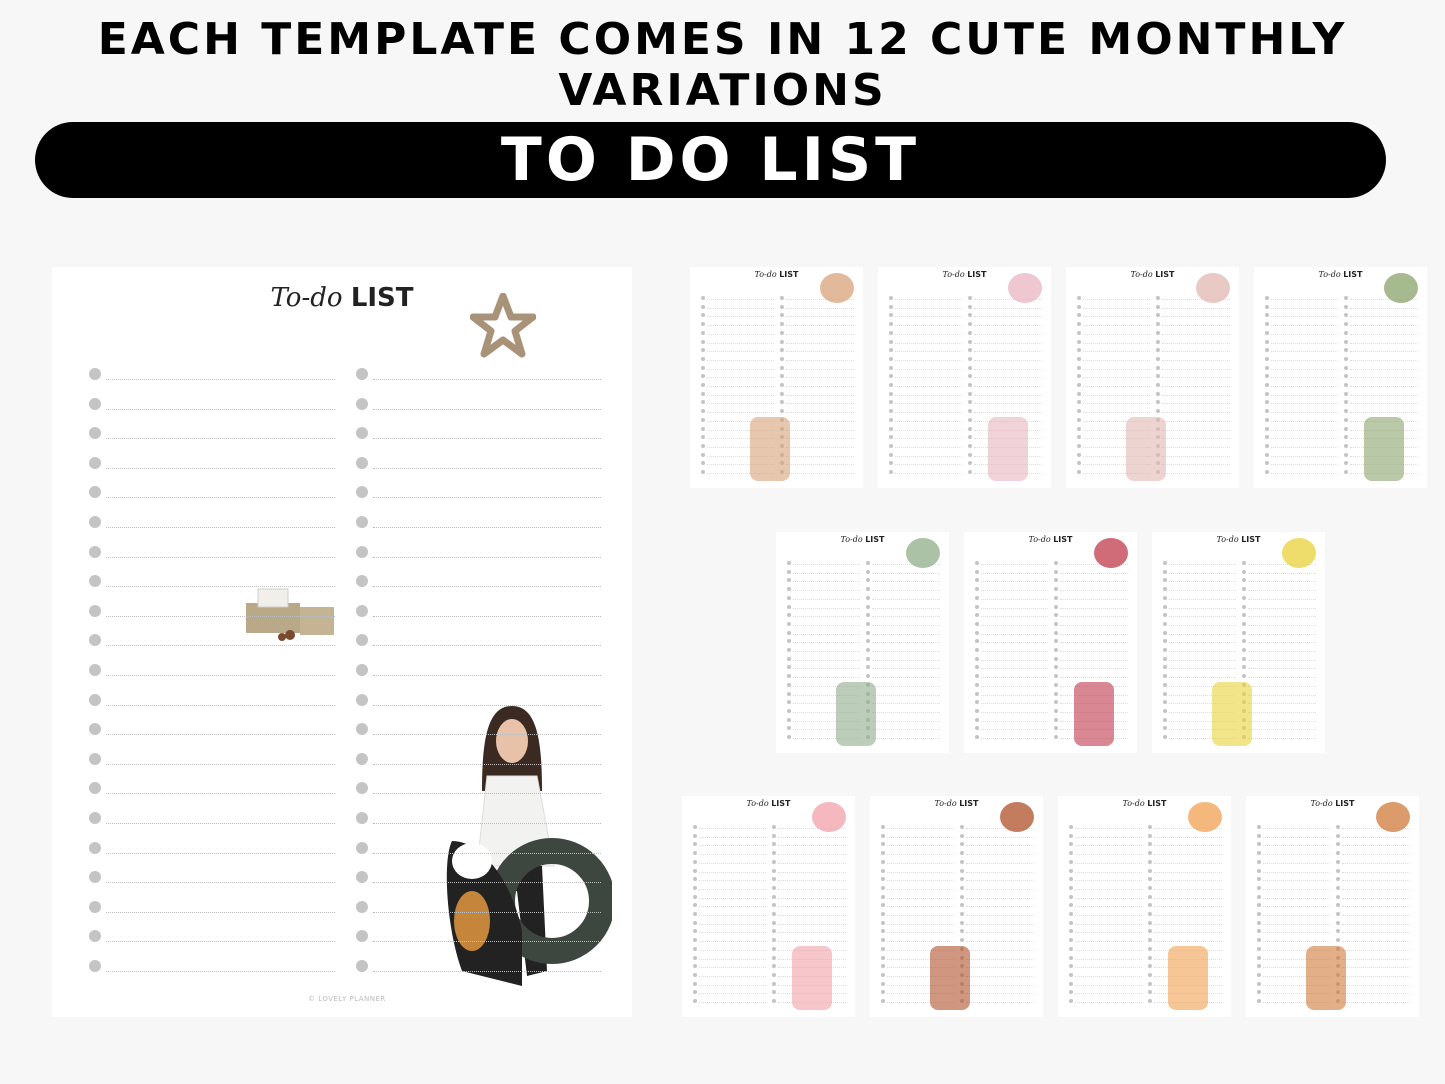 The height and width of the screenshot is (1084, 1445). What do you see at coordinates (1017, 817) in the screenshot?
I see `autumn-drink-and-sofa-top-icon` at bounding box center [1017, 817].